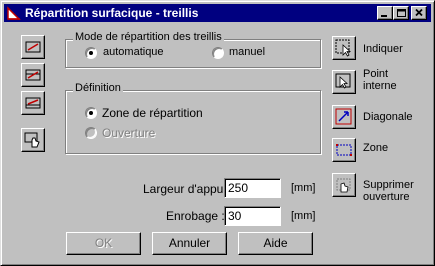 This screenshot has width=435, height=266. I want to click on indiquer-button, so click(344, 48).